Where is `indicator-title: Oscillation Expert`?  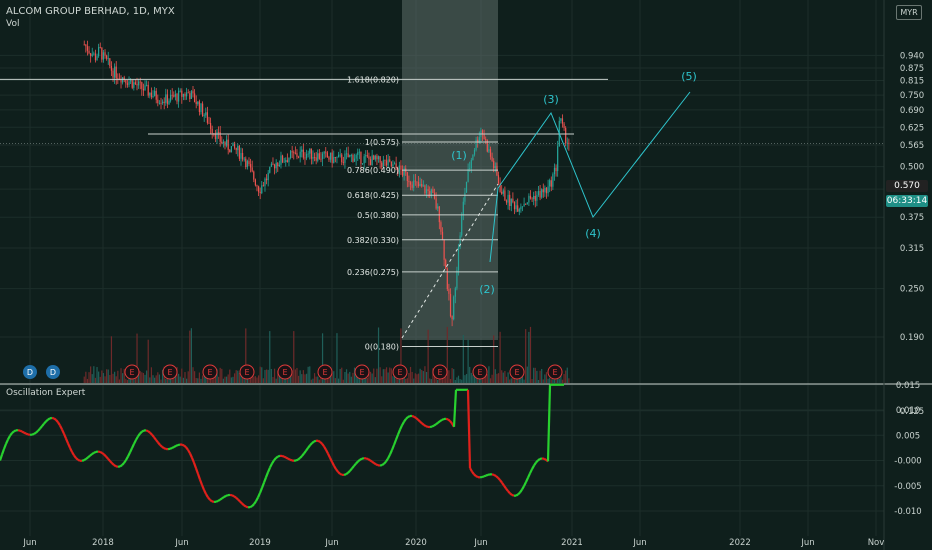
indicator-title: Oscillation Expert is located at coordinates (45, 393).